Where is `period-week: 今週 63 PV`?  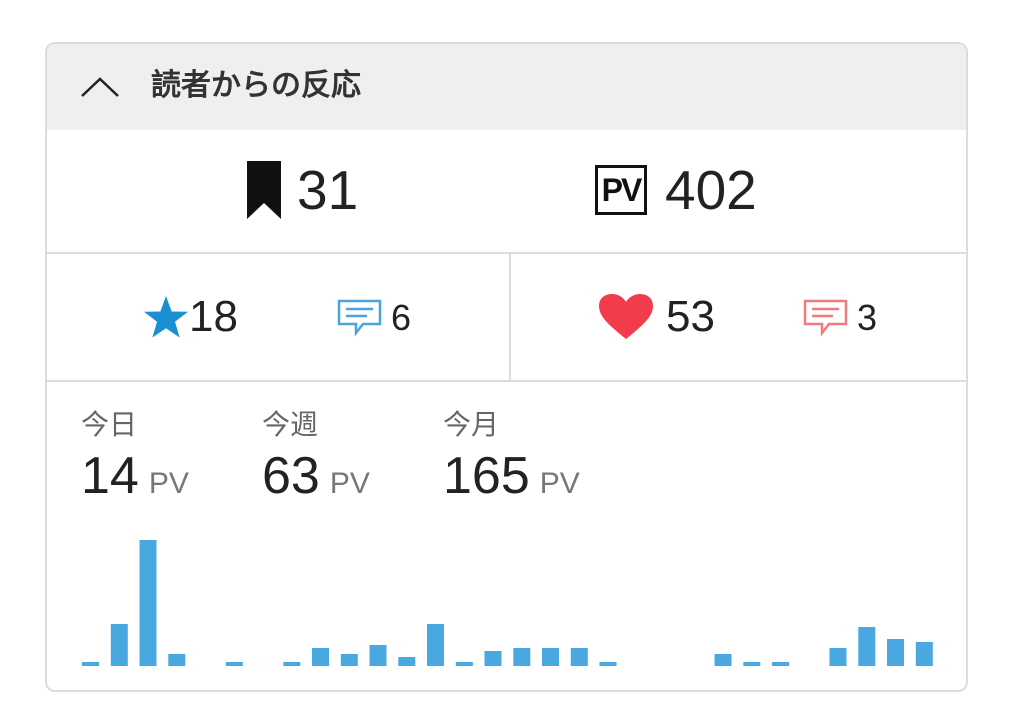
period-week: 今週 63 PV is located at coordinates (316, 456).